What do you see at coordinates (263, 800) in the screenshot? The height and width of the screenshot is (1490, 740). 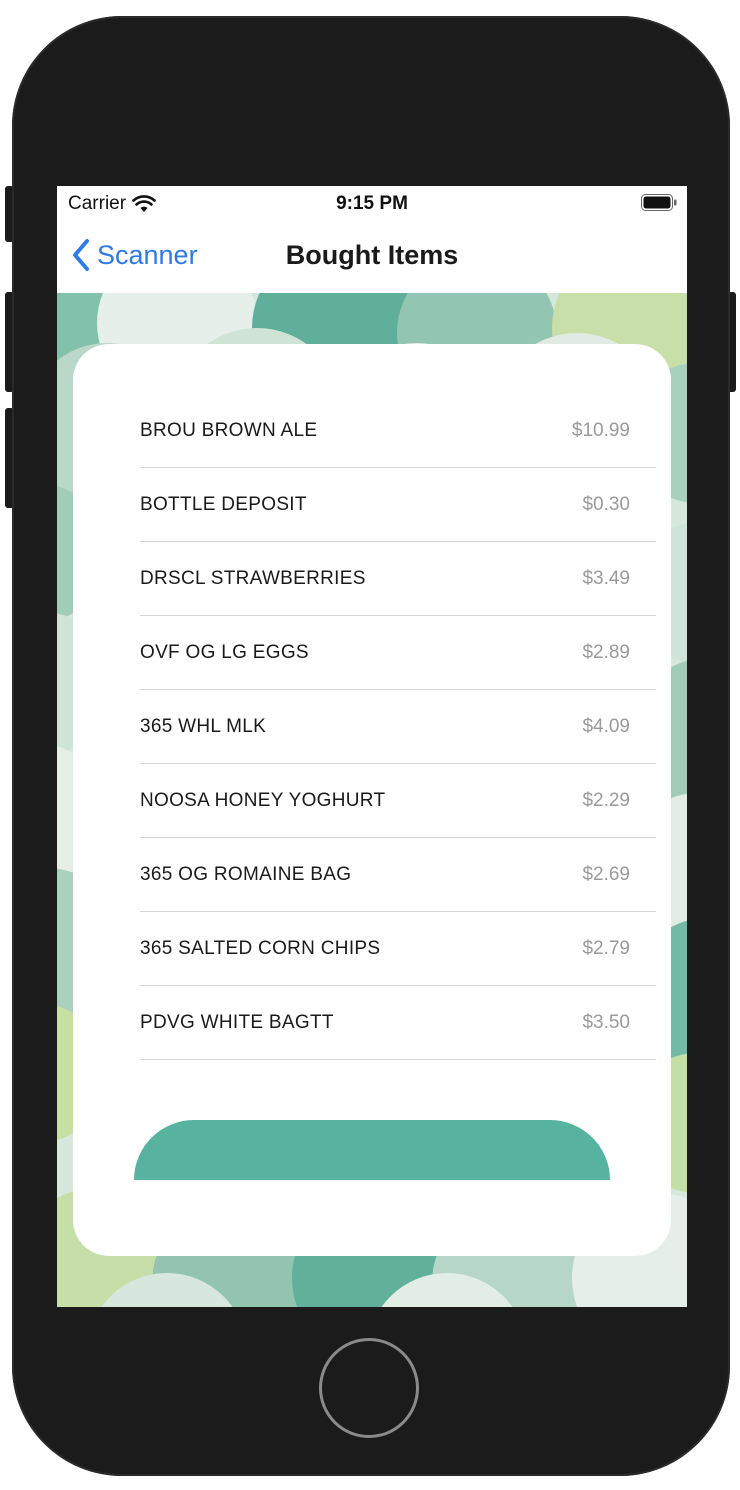 I see `item-name: NOOSA HONEY YOGHURT` at bounding box center [263, 800].